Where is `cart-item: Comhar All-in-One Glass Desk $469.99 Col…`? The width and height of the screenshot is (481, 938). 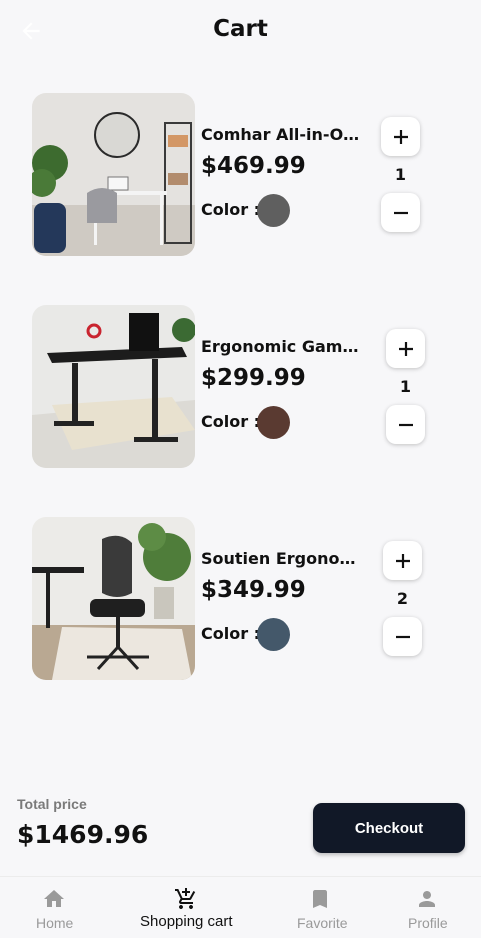
cart-item: Comhar All-in-One Glass Desk $469.99 Col… is located at coordinates (232, 175).